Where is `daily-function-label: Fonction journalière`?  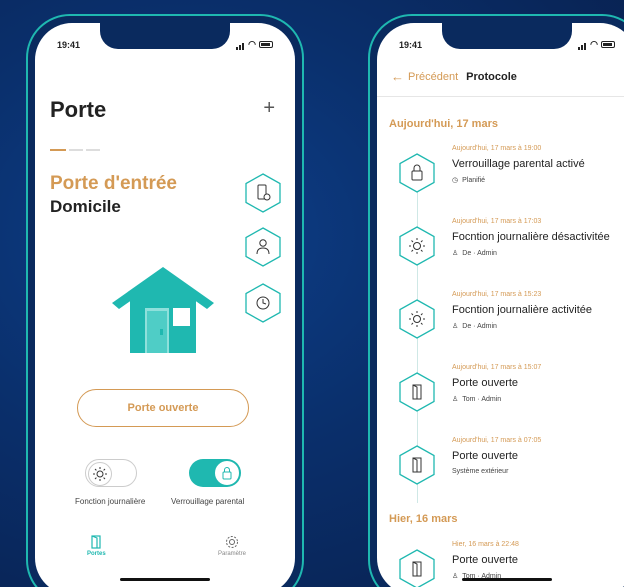
daily-function-label: Fonction journalière is located at coordinates (110, 501).